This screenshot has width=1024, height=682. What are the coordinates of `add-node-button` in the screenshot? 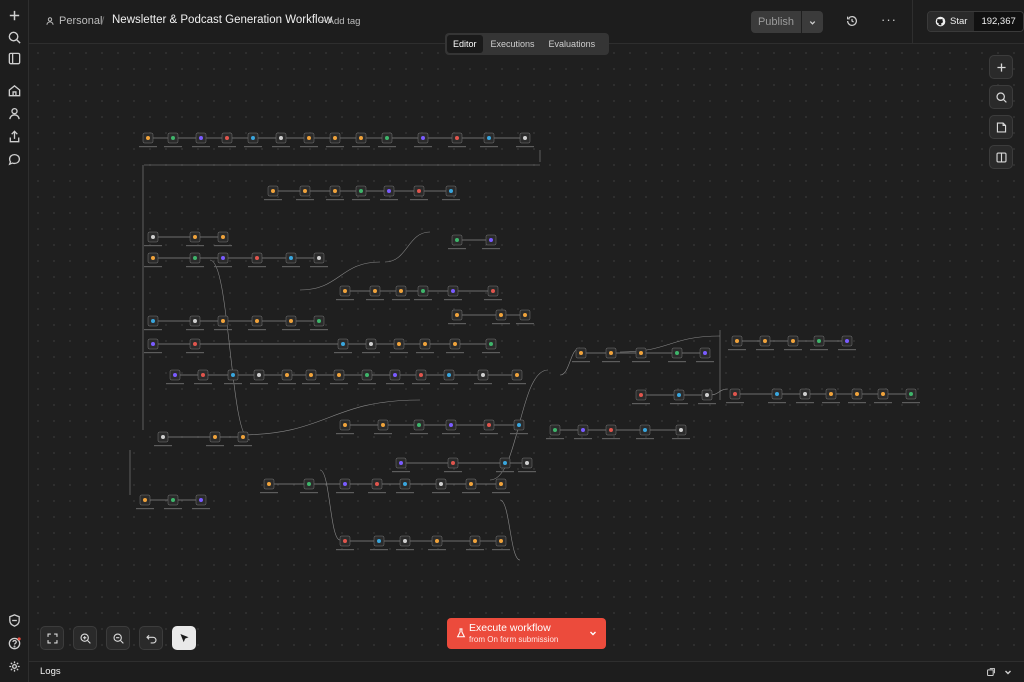 It's located at (1001, 67).